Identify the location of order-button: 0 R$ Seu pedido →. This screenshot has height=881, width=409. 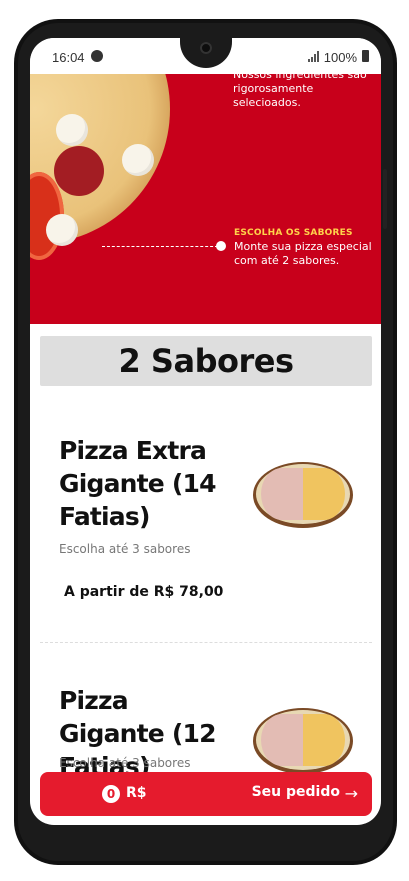
(206, 794).